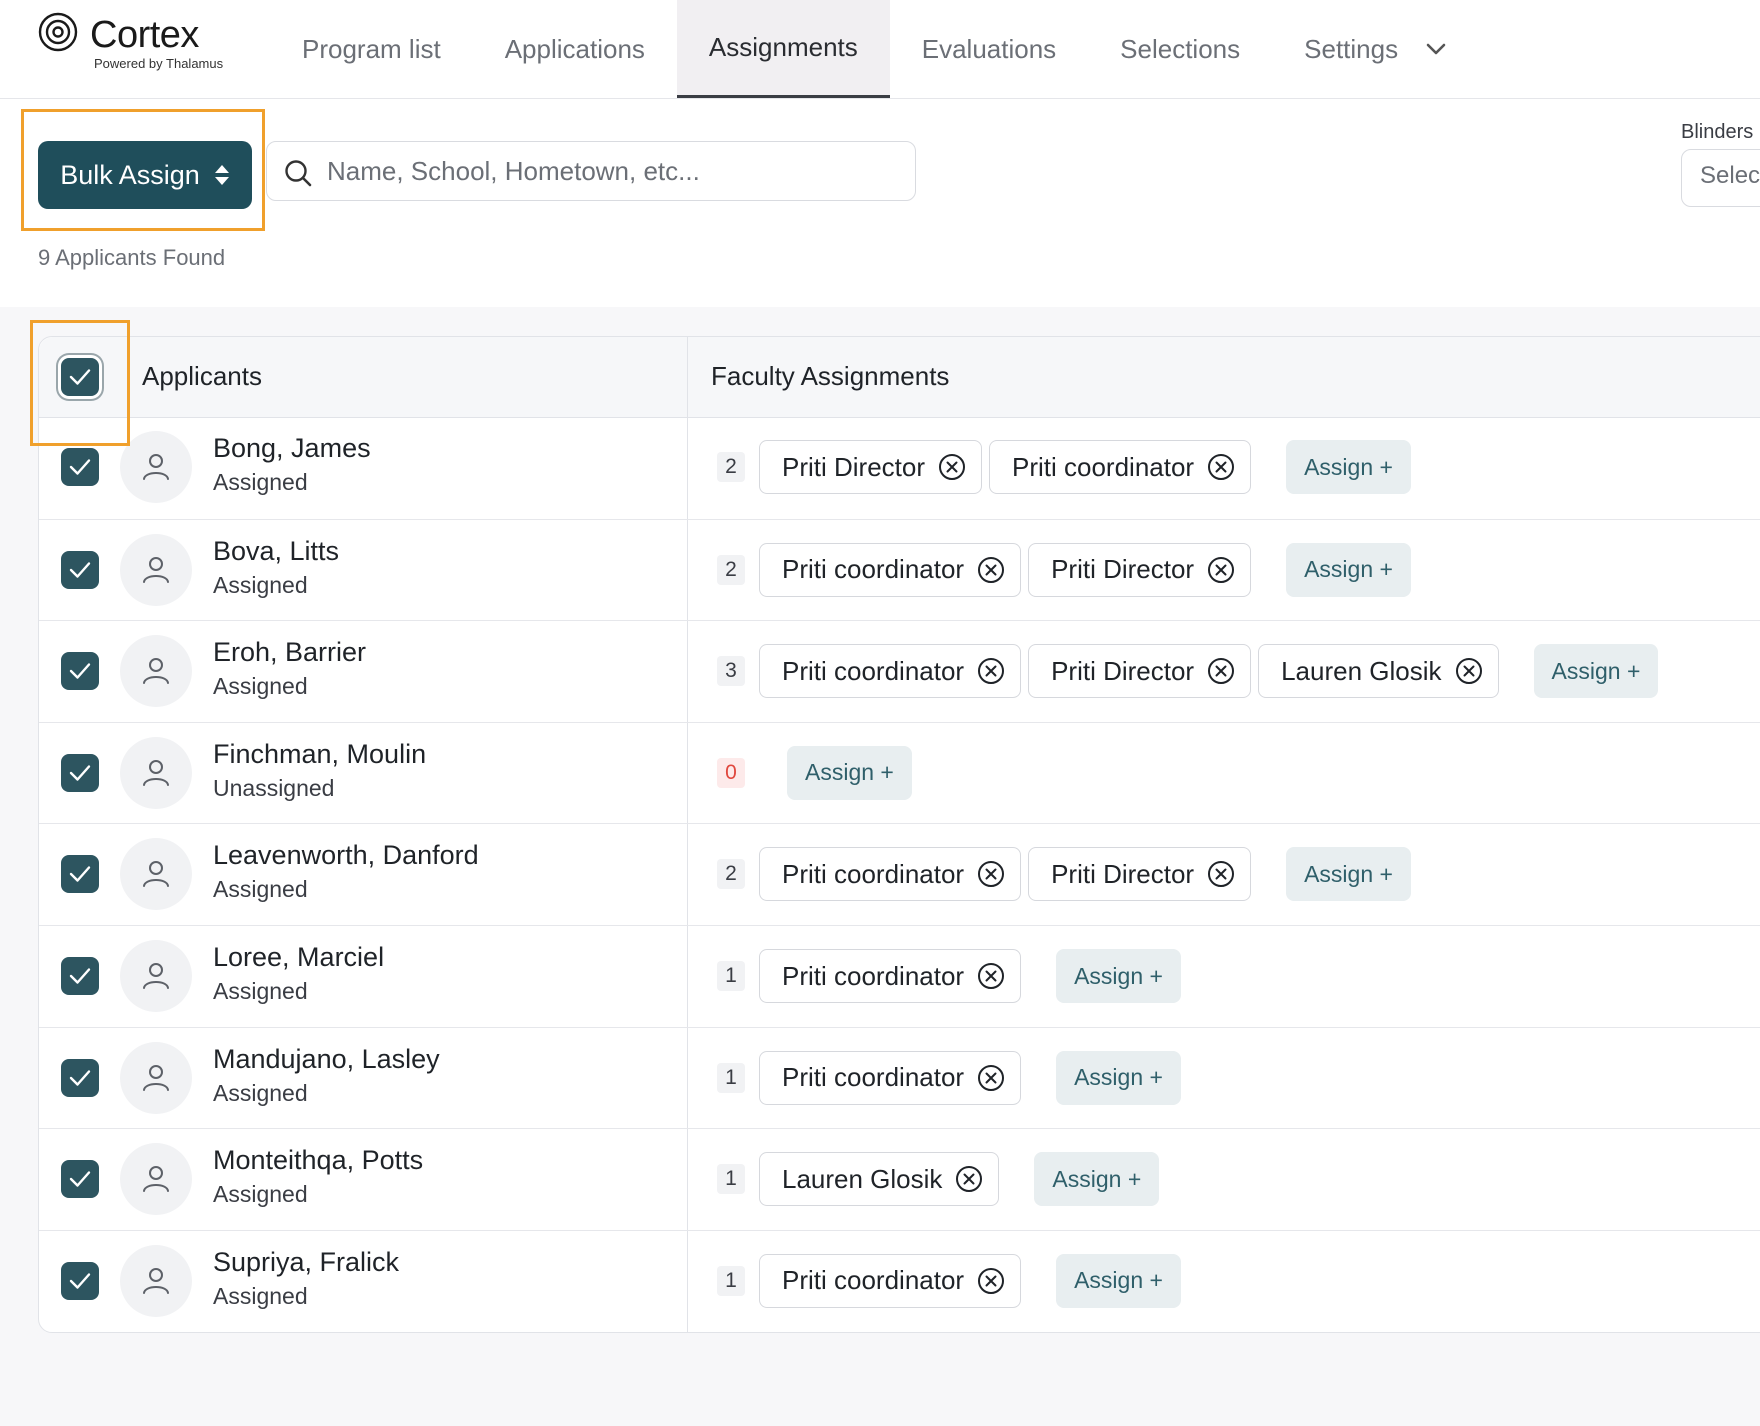  I want to click on applicant-name: Monteithqa, Potts, so click(318, 1160).